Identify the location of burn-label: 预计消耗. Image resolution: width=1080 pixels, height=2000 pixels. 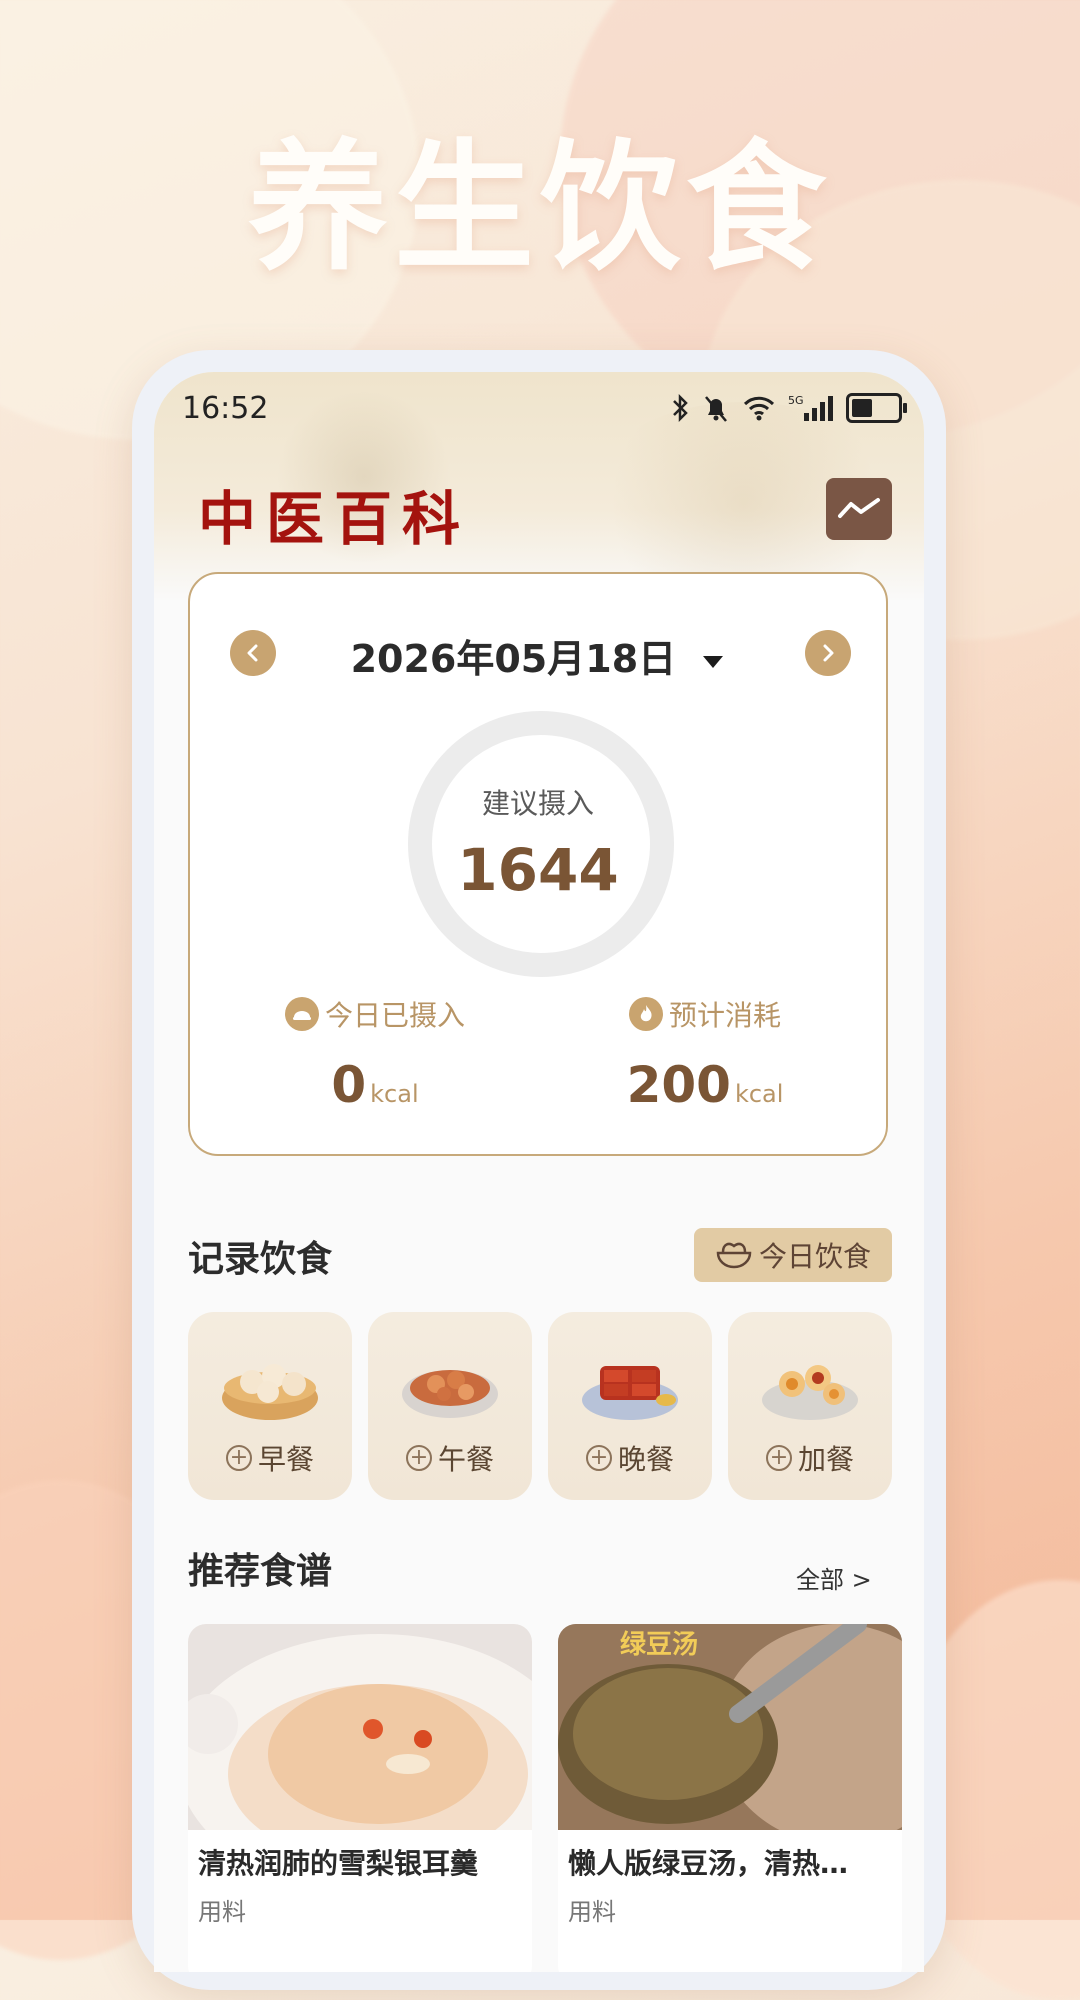
(724, 1015).